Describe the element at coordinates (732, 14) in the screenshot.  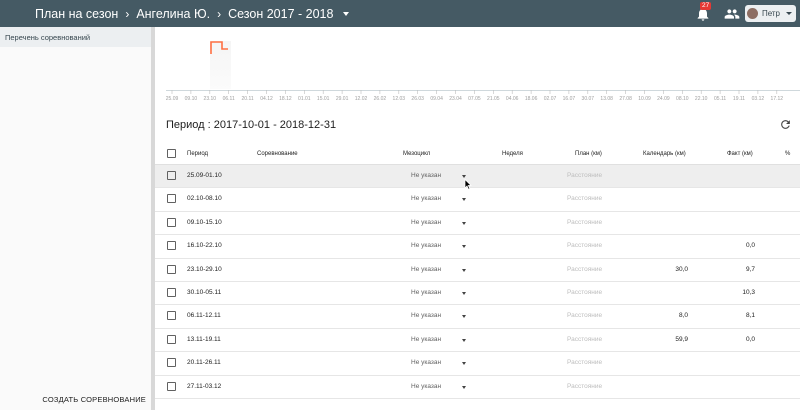
I see `athletes-button` at that location.